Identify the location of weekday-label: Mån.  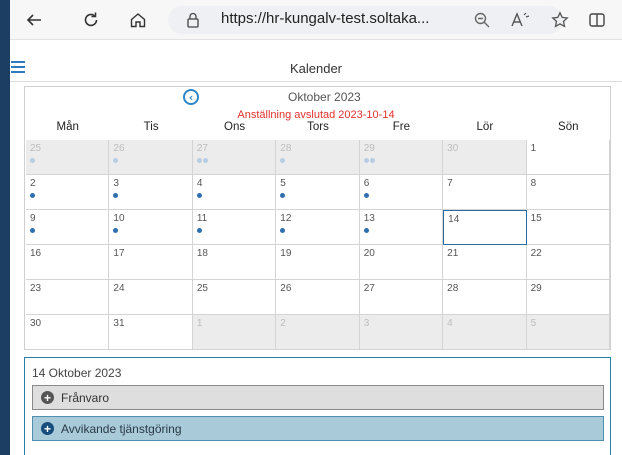
(67, 127).